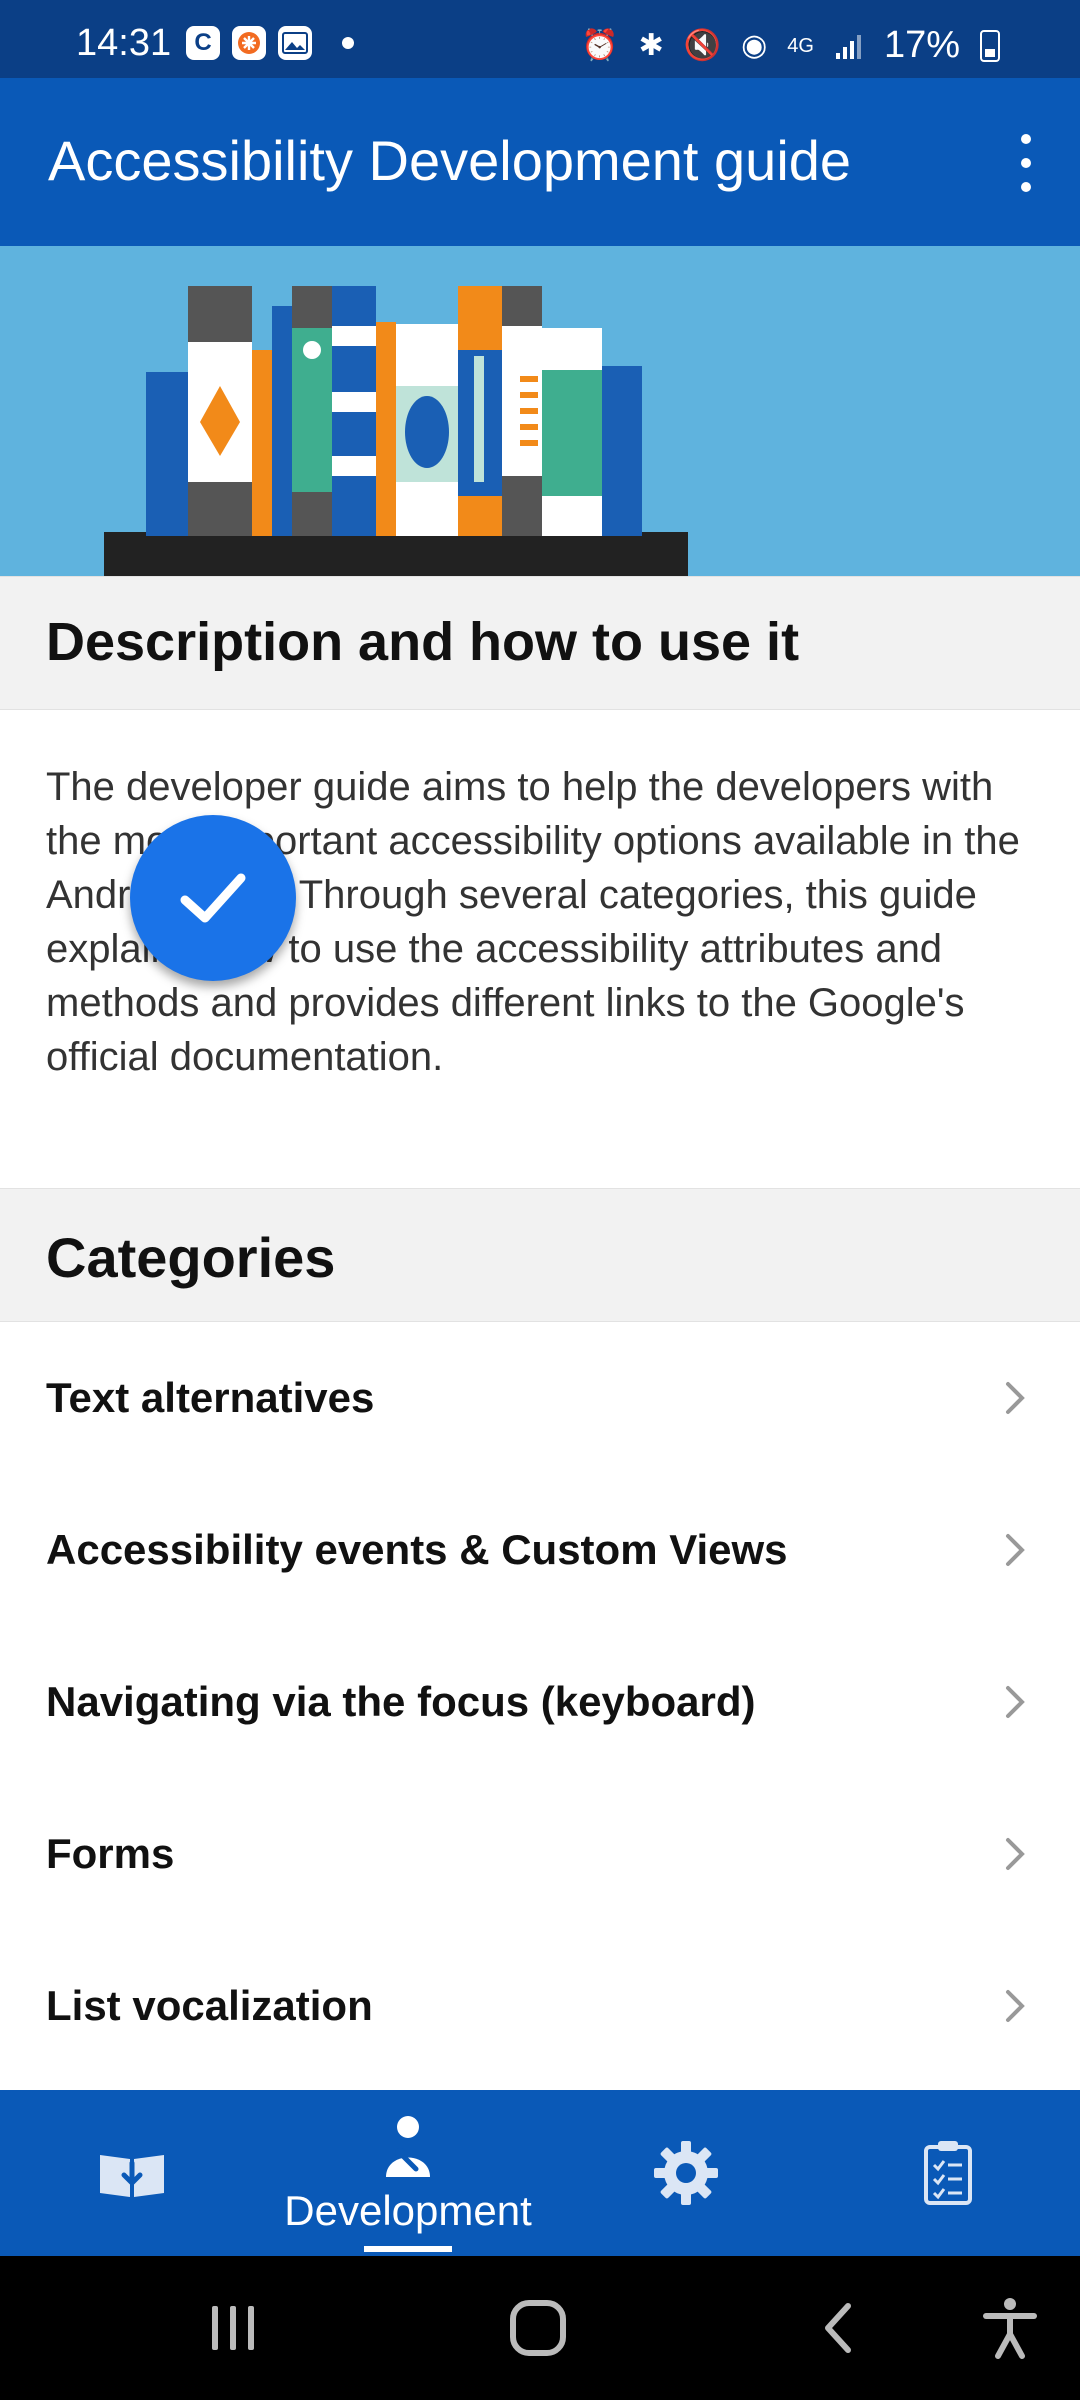  Describe the element at coordinates (848, 46) in the screenshot. I see `signal-icon` at that location.